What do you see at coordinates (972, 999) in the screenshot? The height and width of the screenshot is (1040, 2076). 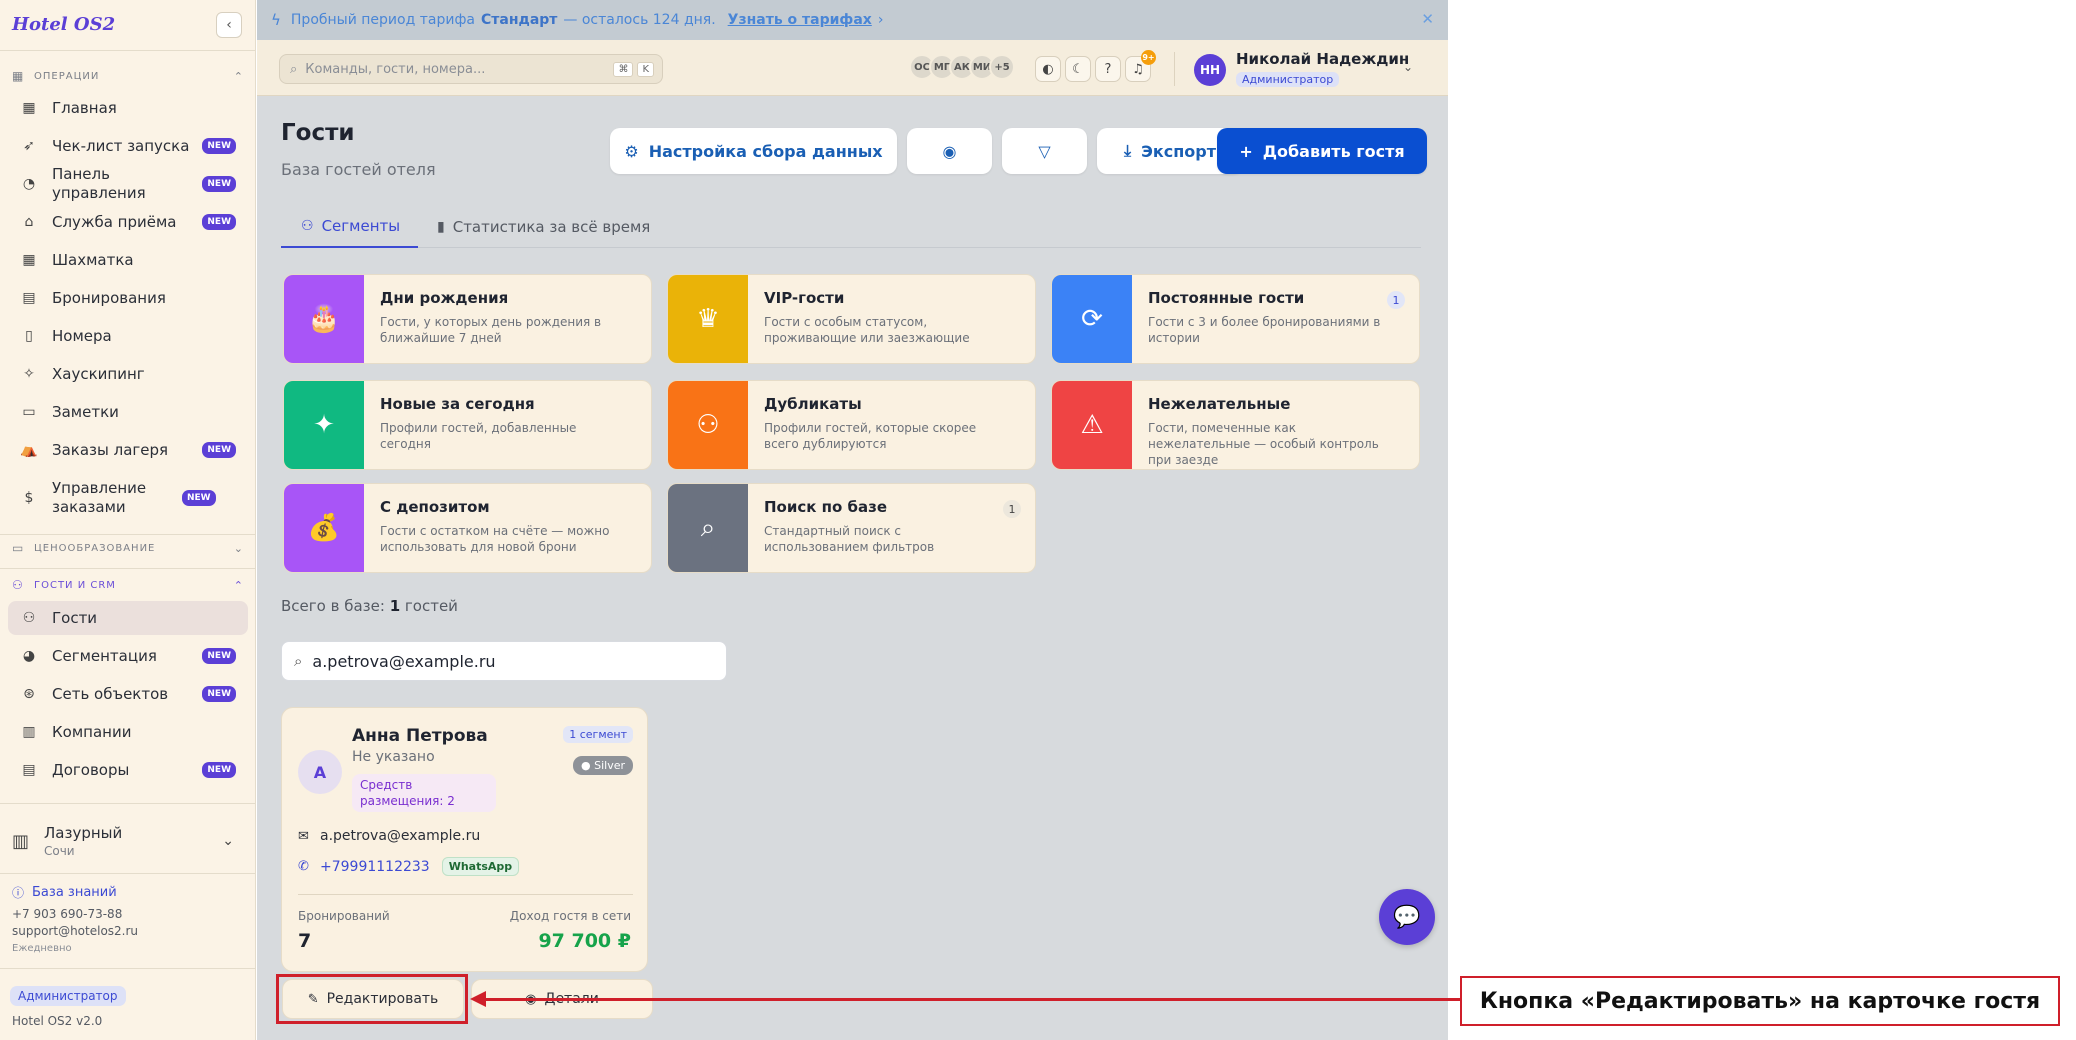 I see `arrow-line` at bounding box center [972, 999].